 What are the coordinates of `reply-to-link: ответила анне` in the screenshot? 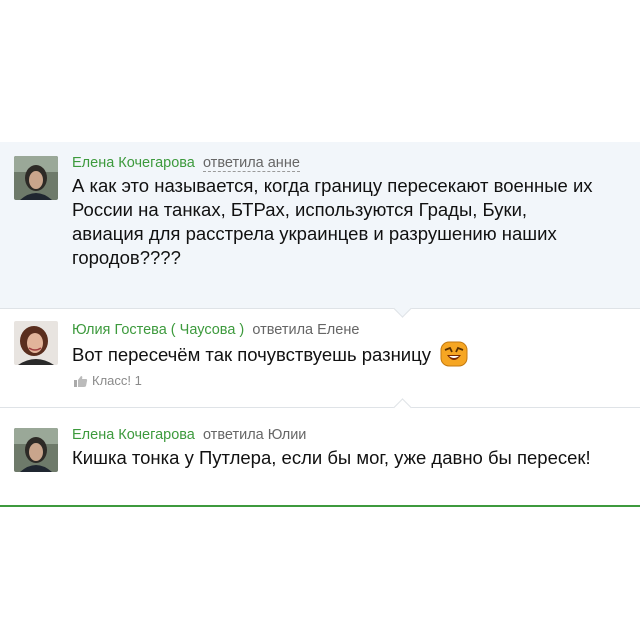 It's located at (251, 163).